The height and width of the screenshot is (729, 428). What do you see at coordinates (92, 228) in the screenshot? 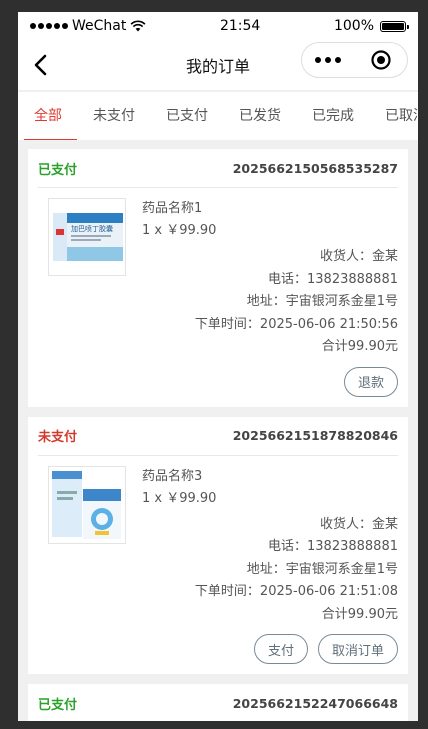
I see `product-box-text: 加巴喷丁胶囊` at bounding box center [92, 228].